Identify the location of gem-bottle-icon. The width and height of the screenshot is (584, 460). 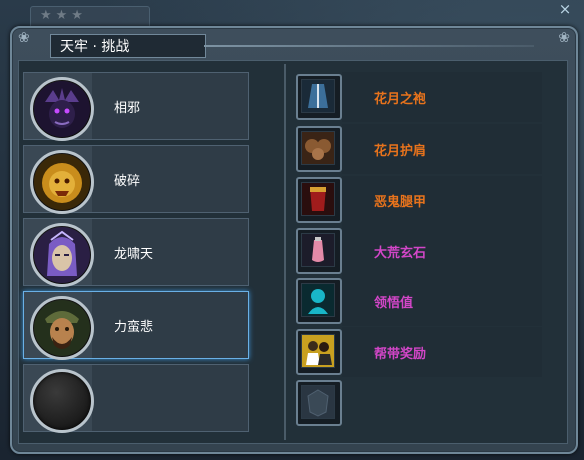
(318, 250).